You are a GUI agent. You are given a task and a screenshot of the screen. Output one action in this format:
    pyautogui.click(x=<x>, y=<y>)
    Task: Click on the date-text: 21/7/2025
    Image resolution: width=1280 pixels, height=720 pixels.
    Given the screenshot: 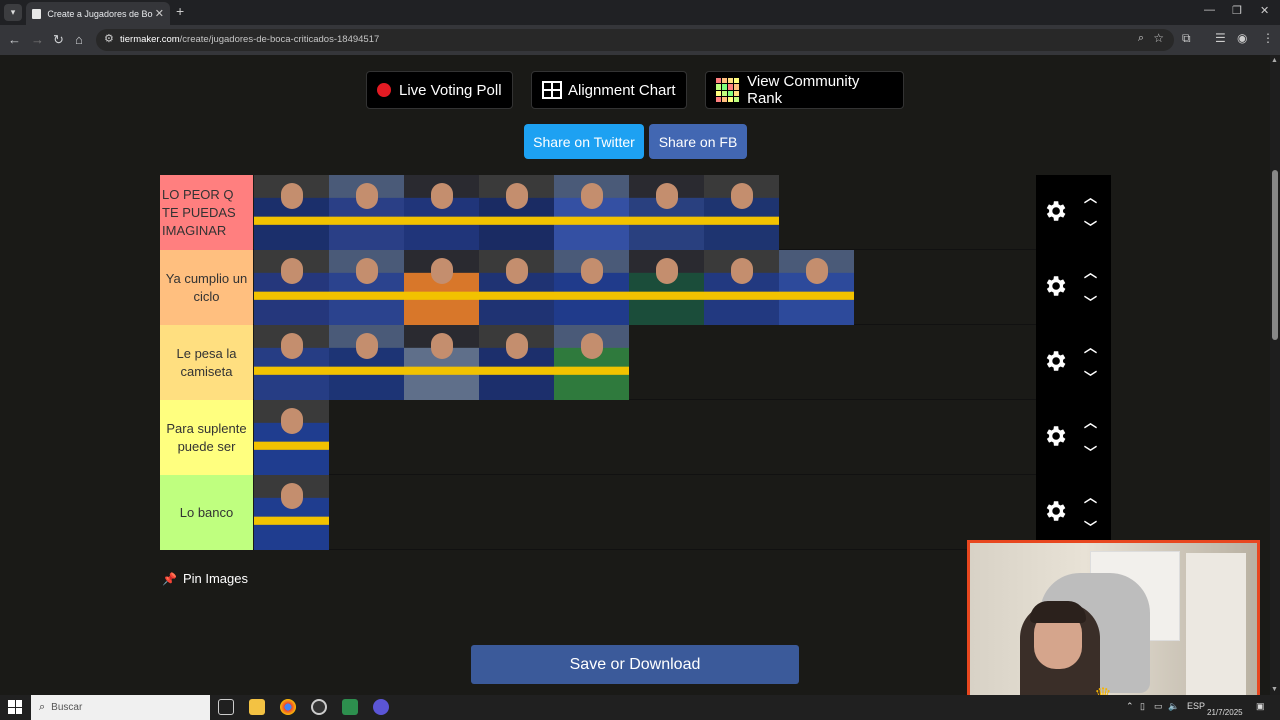 What is the action you would take?
    pyautogui.click(x=1225, y=712)
    